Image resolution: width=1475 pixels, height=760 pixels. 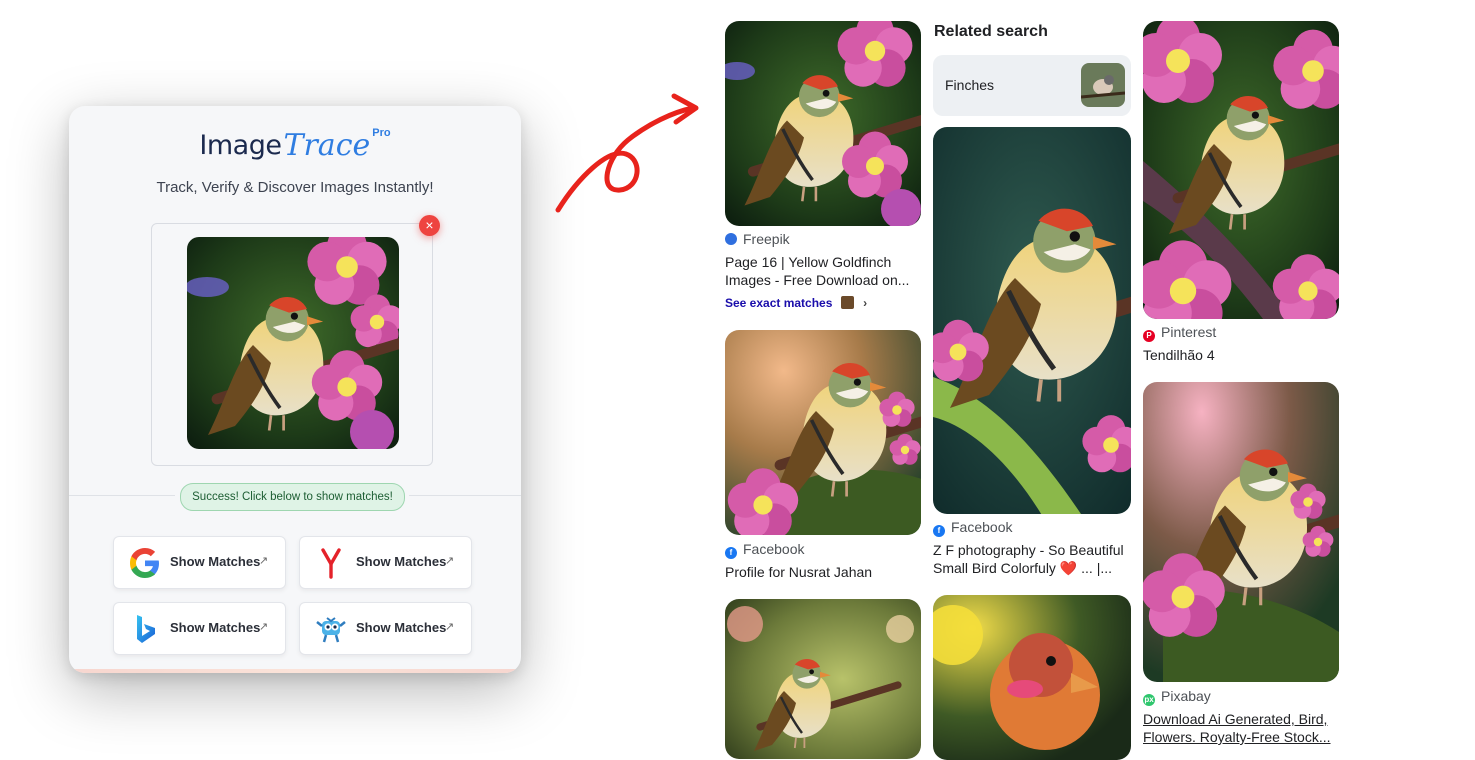 What do you see at coordinates (240, 145) in the screenshot?
I see `logo-text-image: Image` at bounding box center [240, 145].